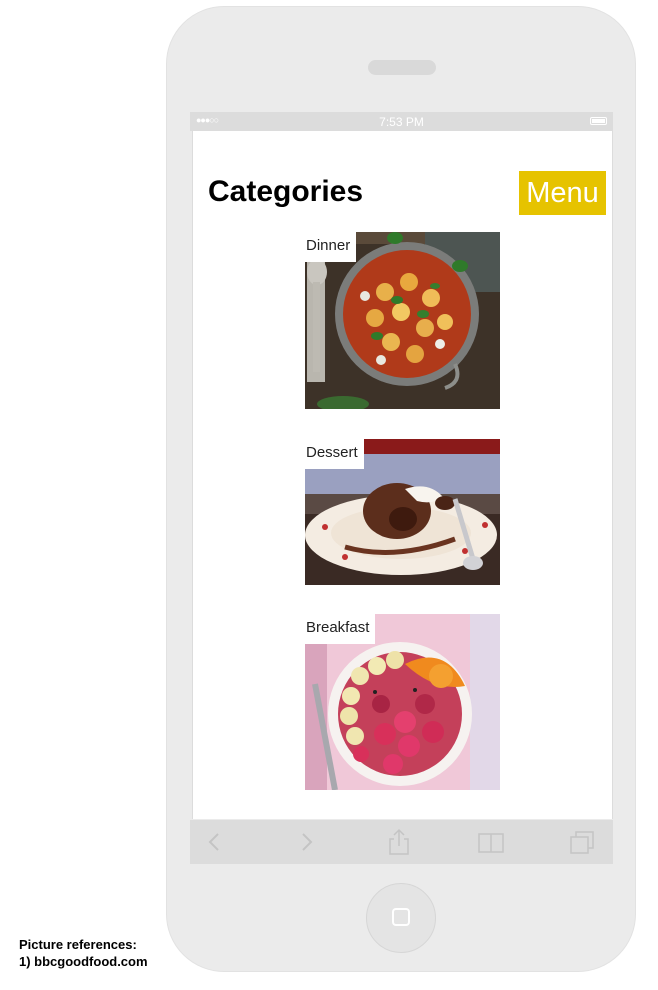 This screenshot has width=658, height=990. I want to click on home-button, so click(401, 918).